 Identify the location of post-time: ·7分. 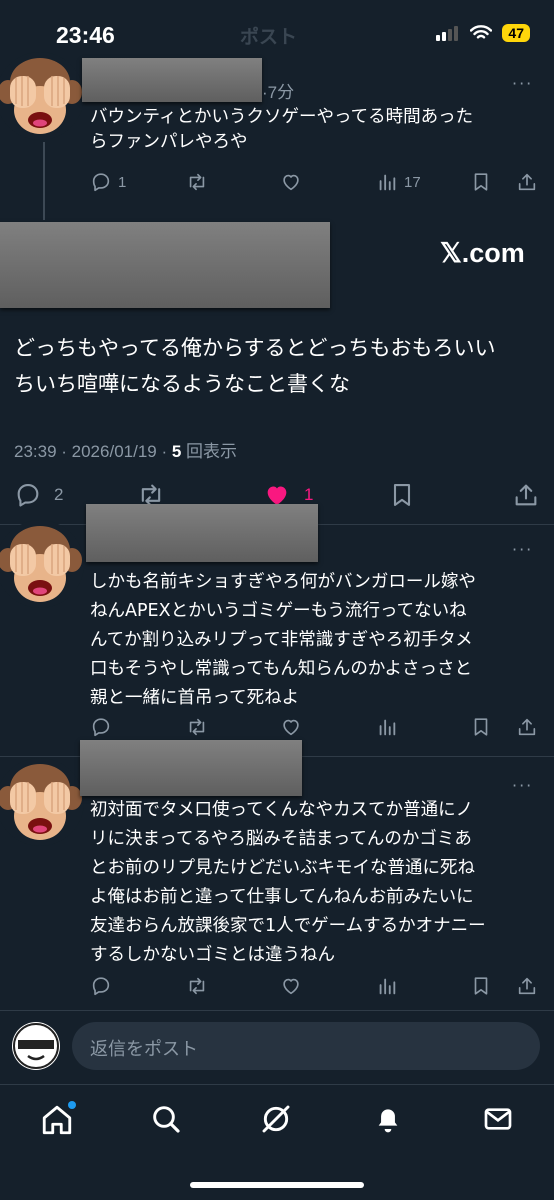
(278, 92).